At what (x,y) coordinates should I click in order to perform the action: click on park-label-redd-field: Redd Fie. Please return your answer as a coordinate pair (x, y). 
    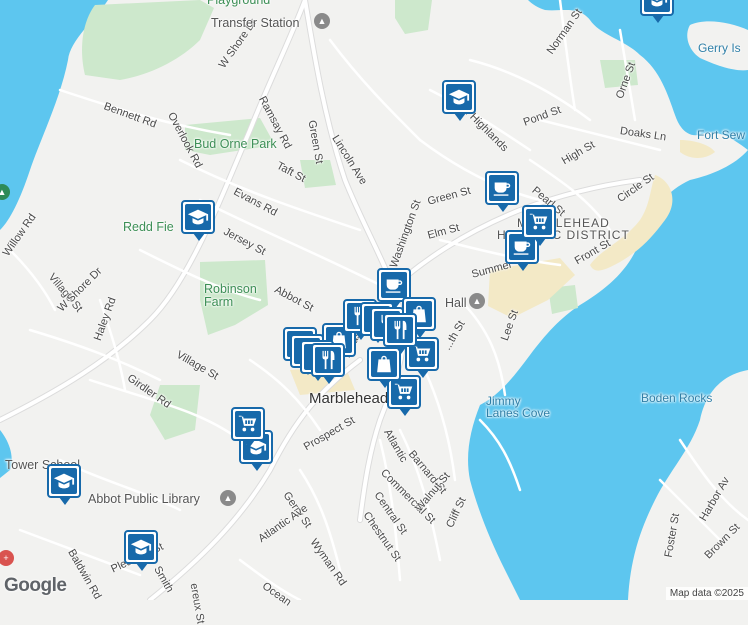
    Looking at the image, I should click on (148, 227).